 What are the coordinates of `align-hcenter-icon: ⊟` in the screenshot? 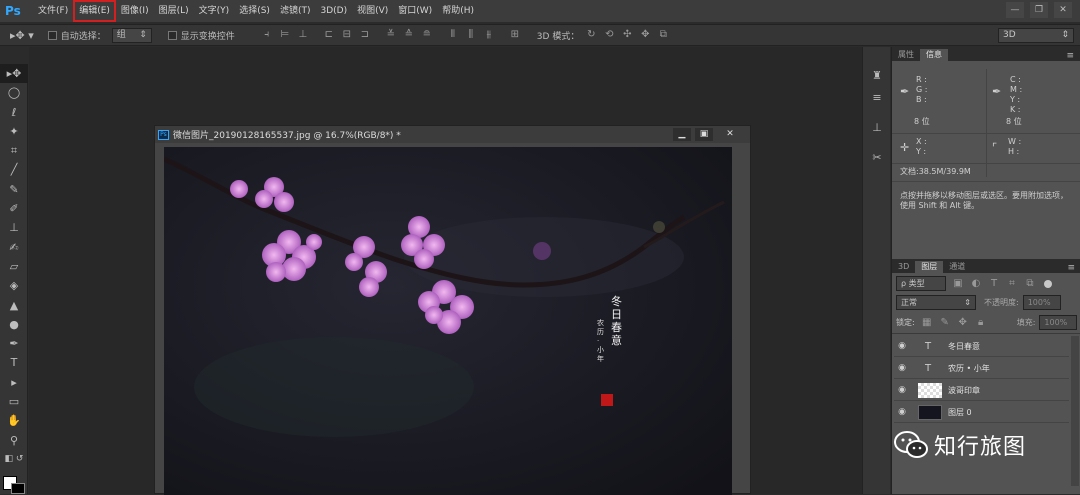 It's located at (347, 35).